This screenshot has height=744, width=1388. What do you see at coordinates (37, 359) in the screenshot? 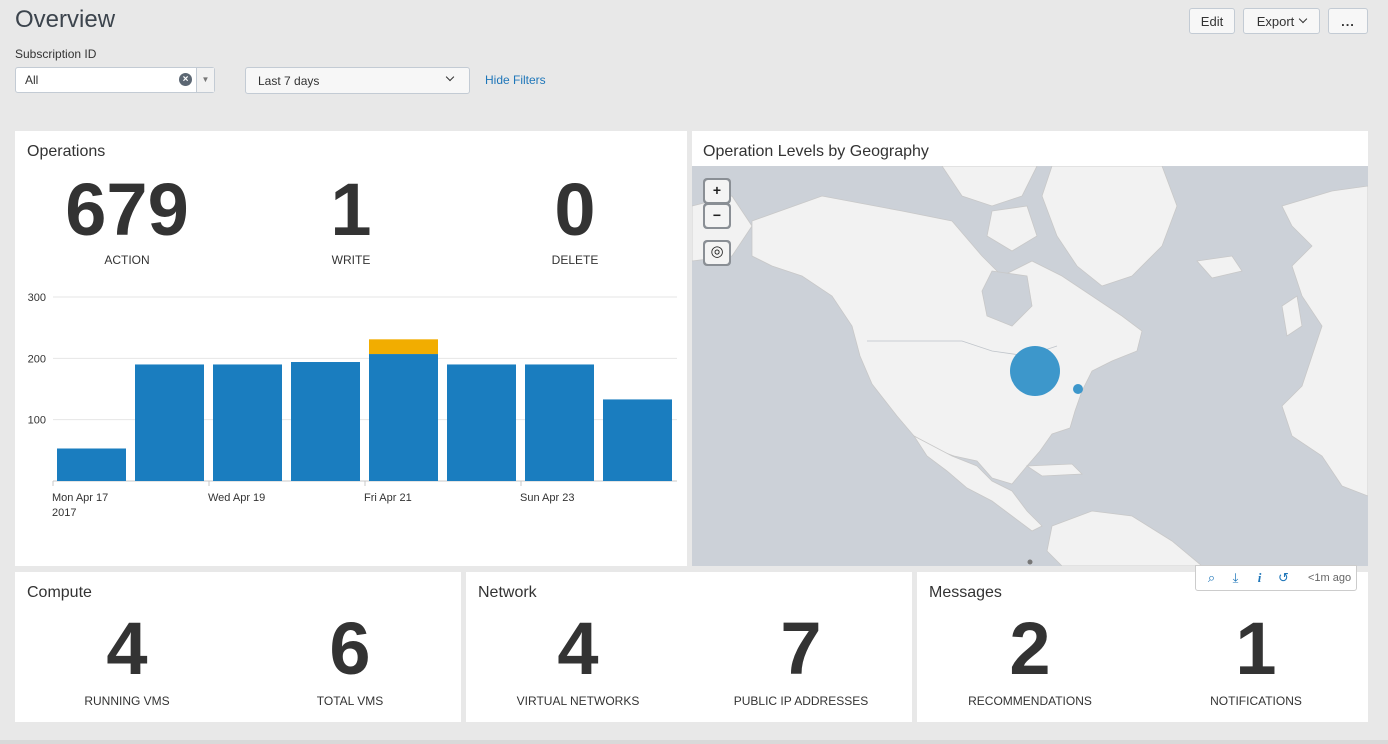
I see `y-tick-label: 200` at bounding box center [37, 359].